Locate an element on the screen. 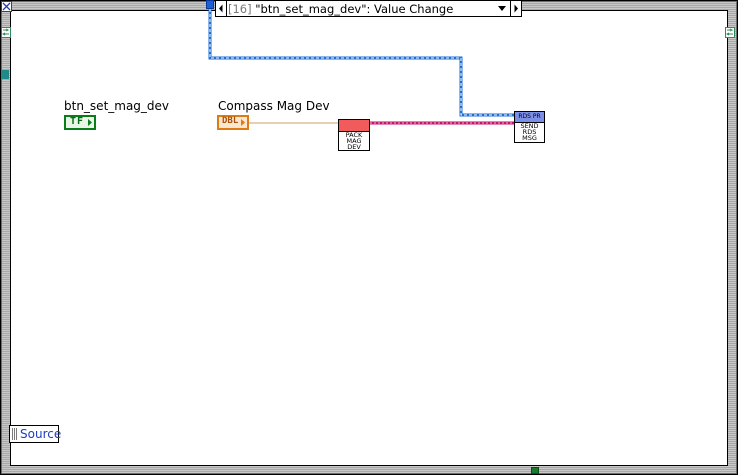 The width and height of the screenshot is (738, 475). btn-set-mag-dev-terminal: TF is located at coordinates (80, 122).